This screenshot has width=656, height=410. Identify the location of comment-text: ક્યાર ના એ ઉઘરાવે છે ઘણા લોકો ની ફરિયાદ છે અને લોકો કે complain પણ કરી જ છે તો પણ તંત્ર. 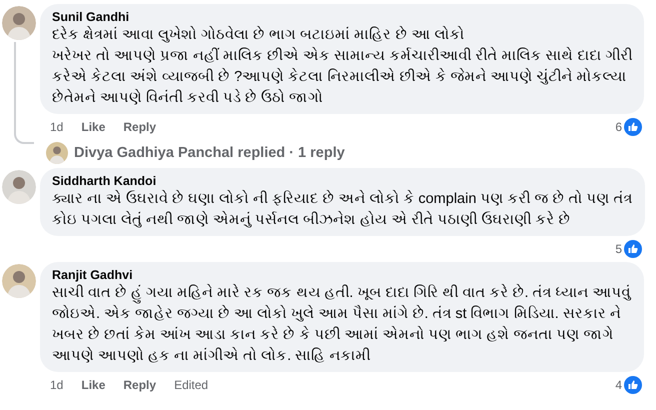
(342, 199).